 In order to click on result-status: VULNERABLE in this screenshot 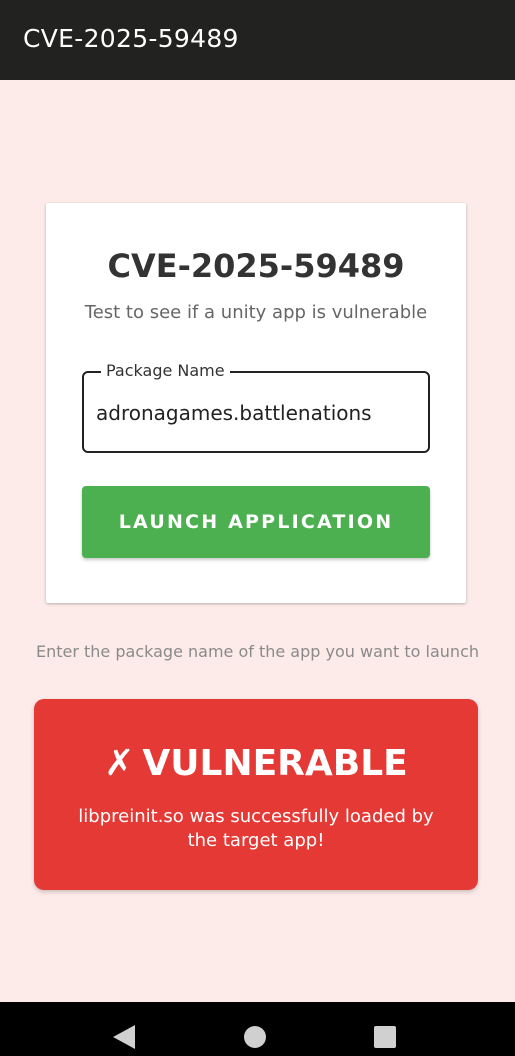, I will do `click(275, 763)`.